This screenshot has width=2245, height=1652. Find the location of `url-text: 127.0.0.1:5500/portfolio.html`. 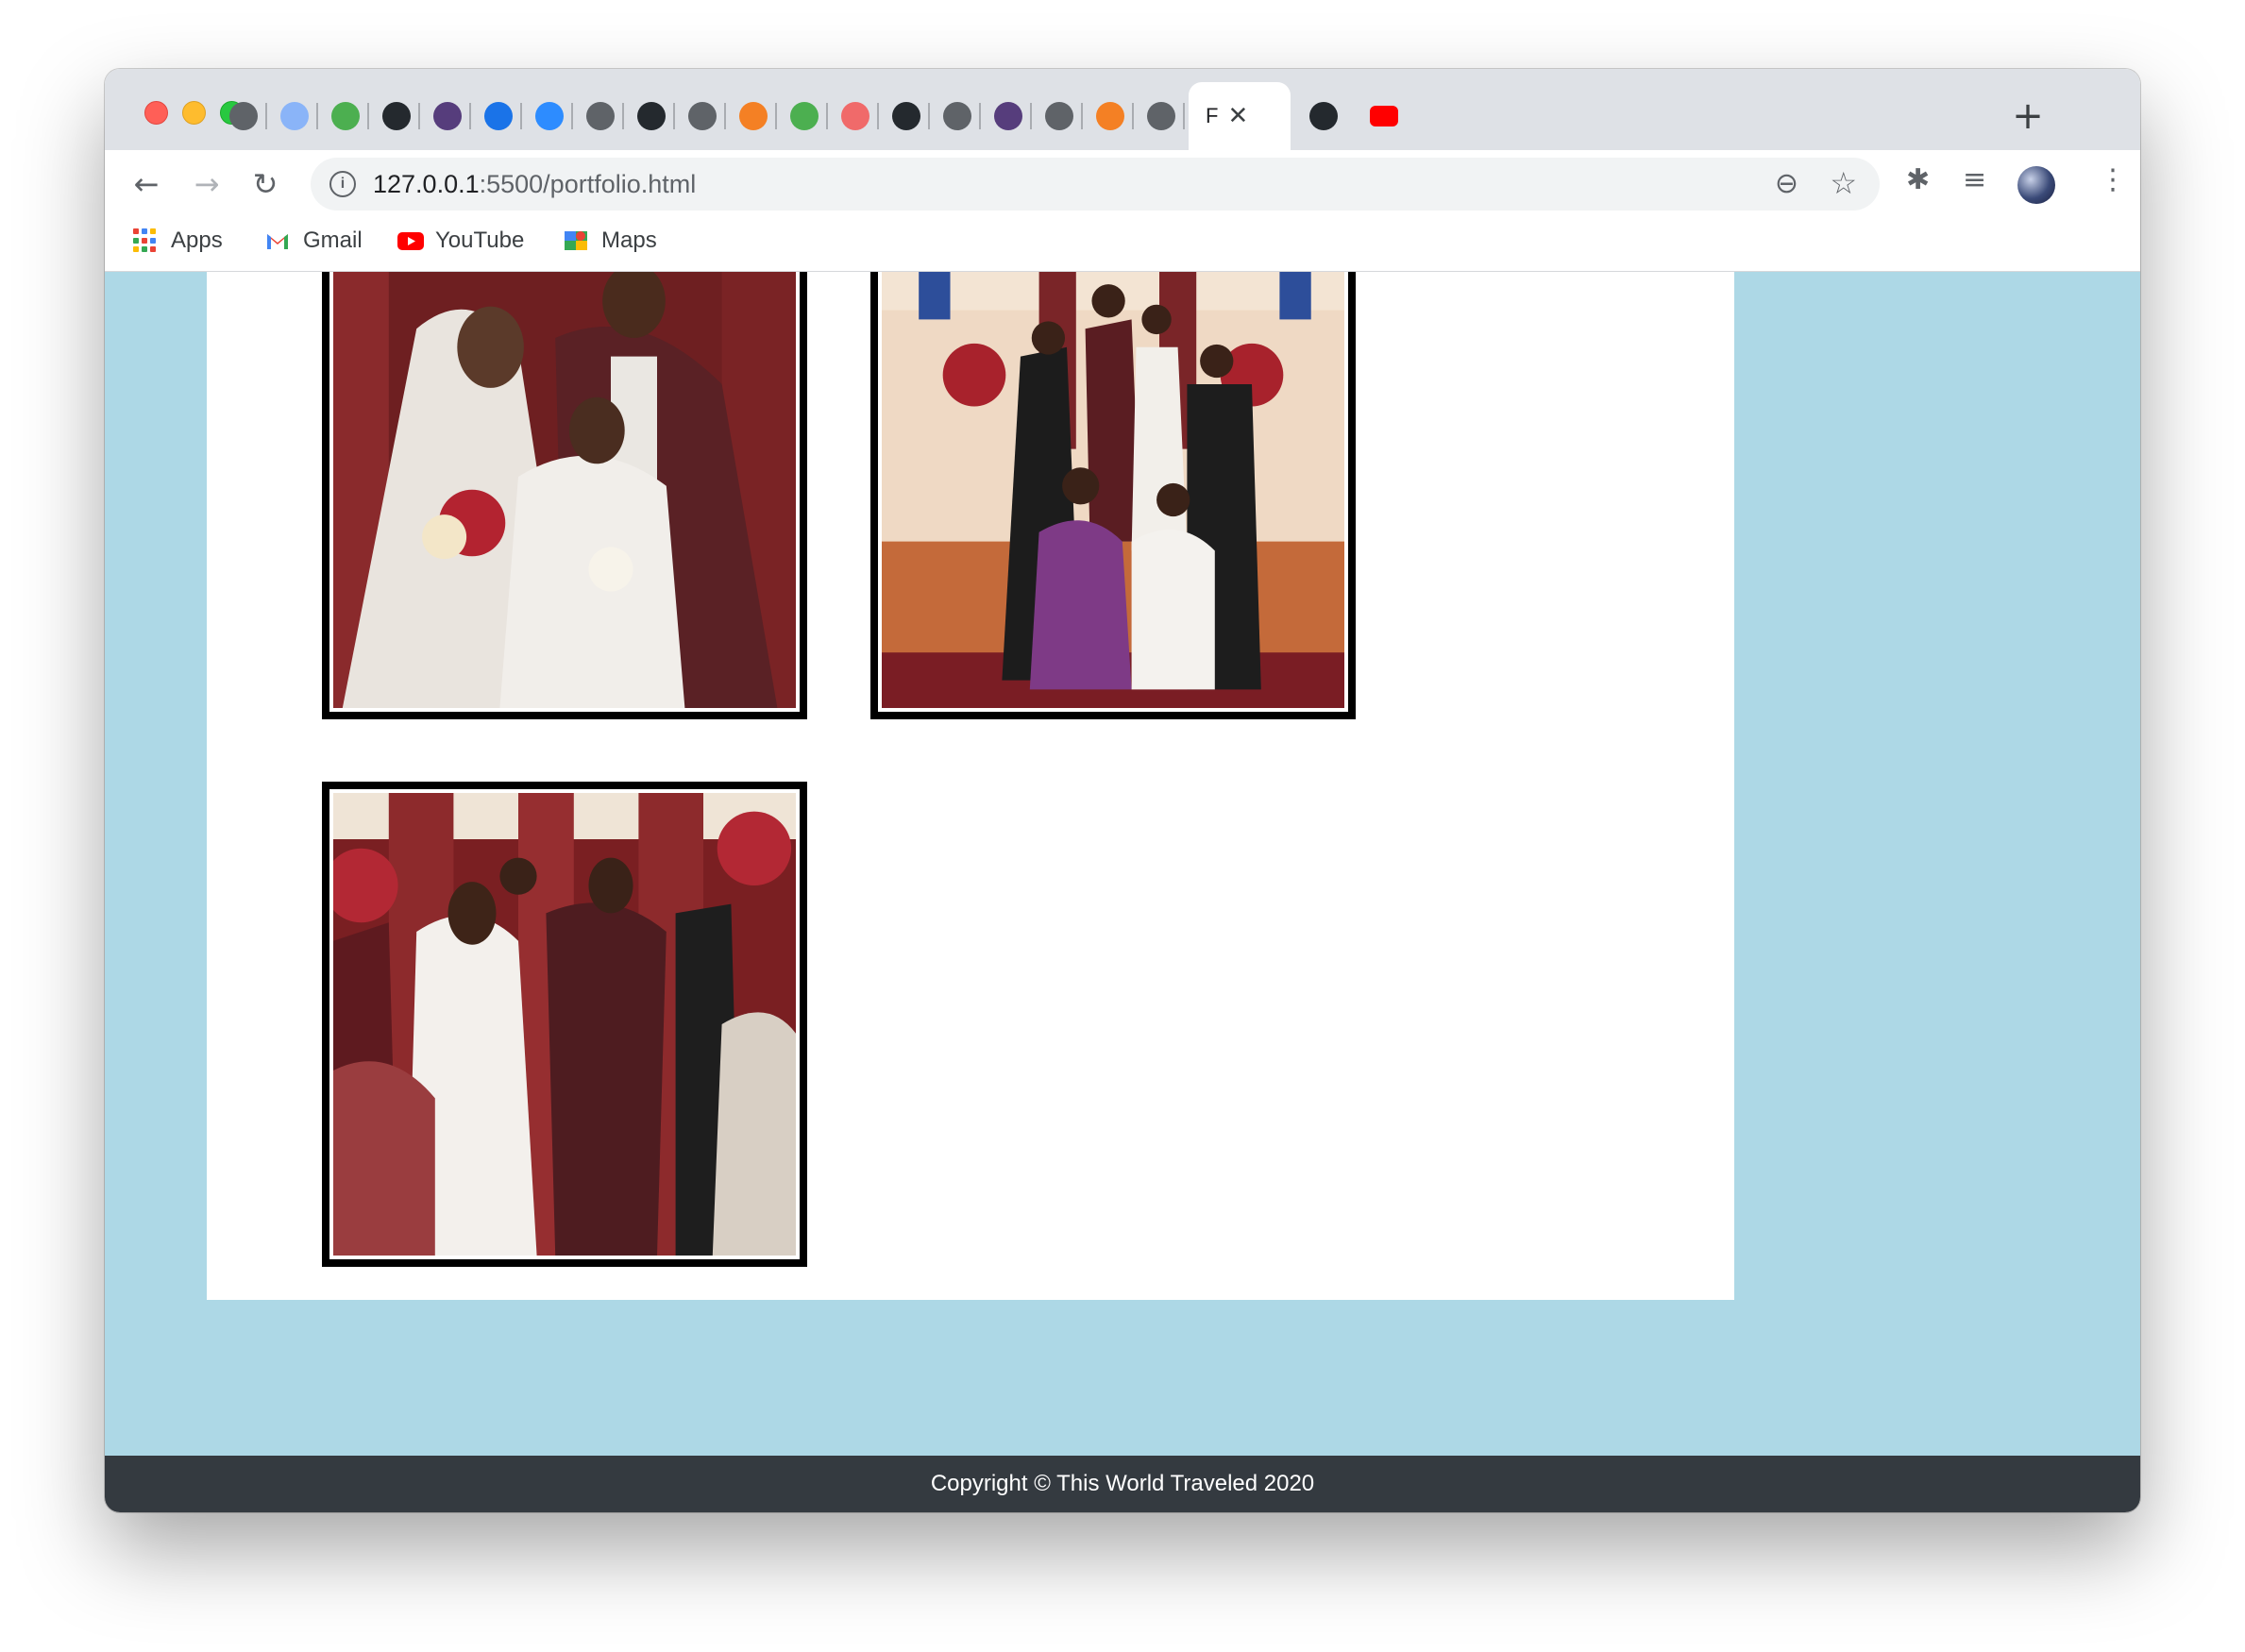

url-text: 127.0.0.1:5500/portfolio.html is located at coordinates (534, 184).